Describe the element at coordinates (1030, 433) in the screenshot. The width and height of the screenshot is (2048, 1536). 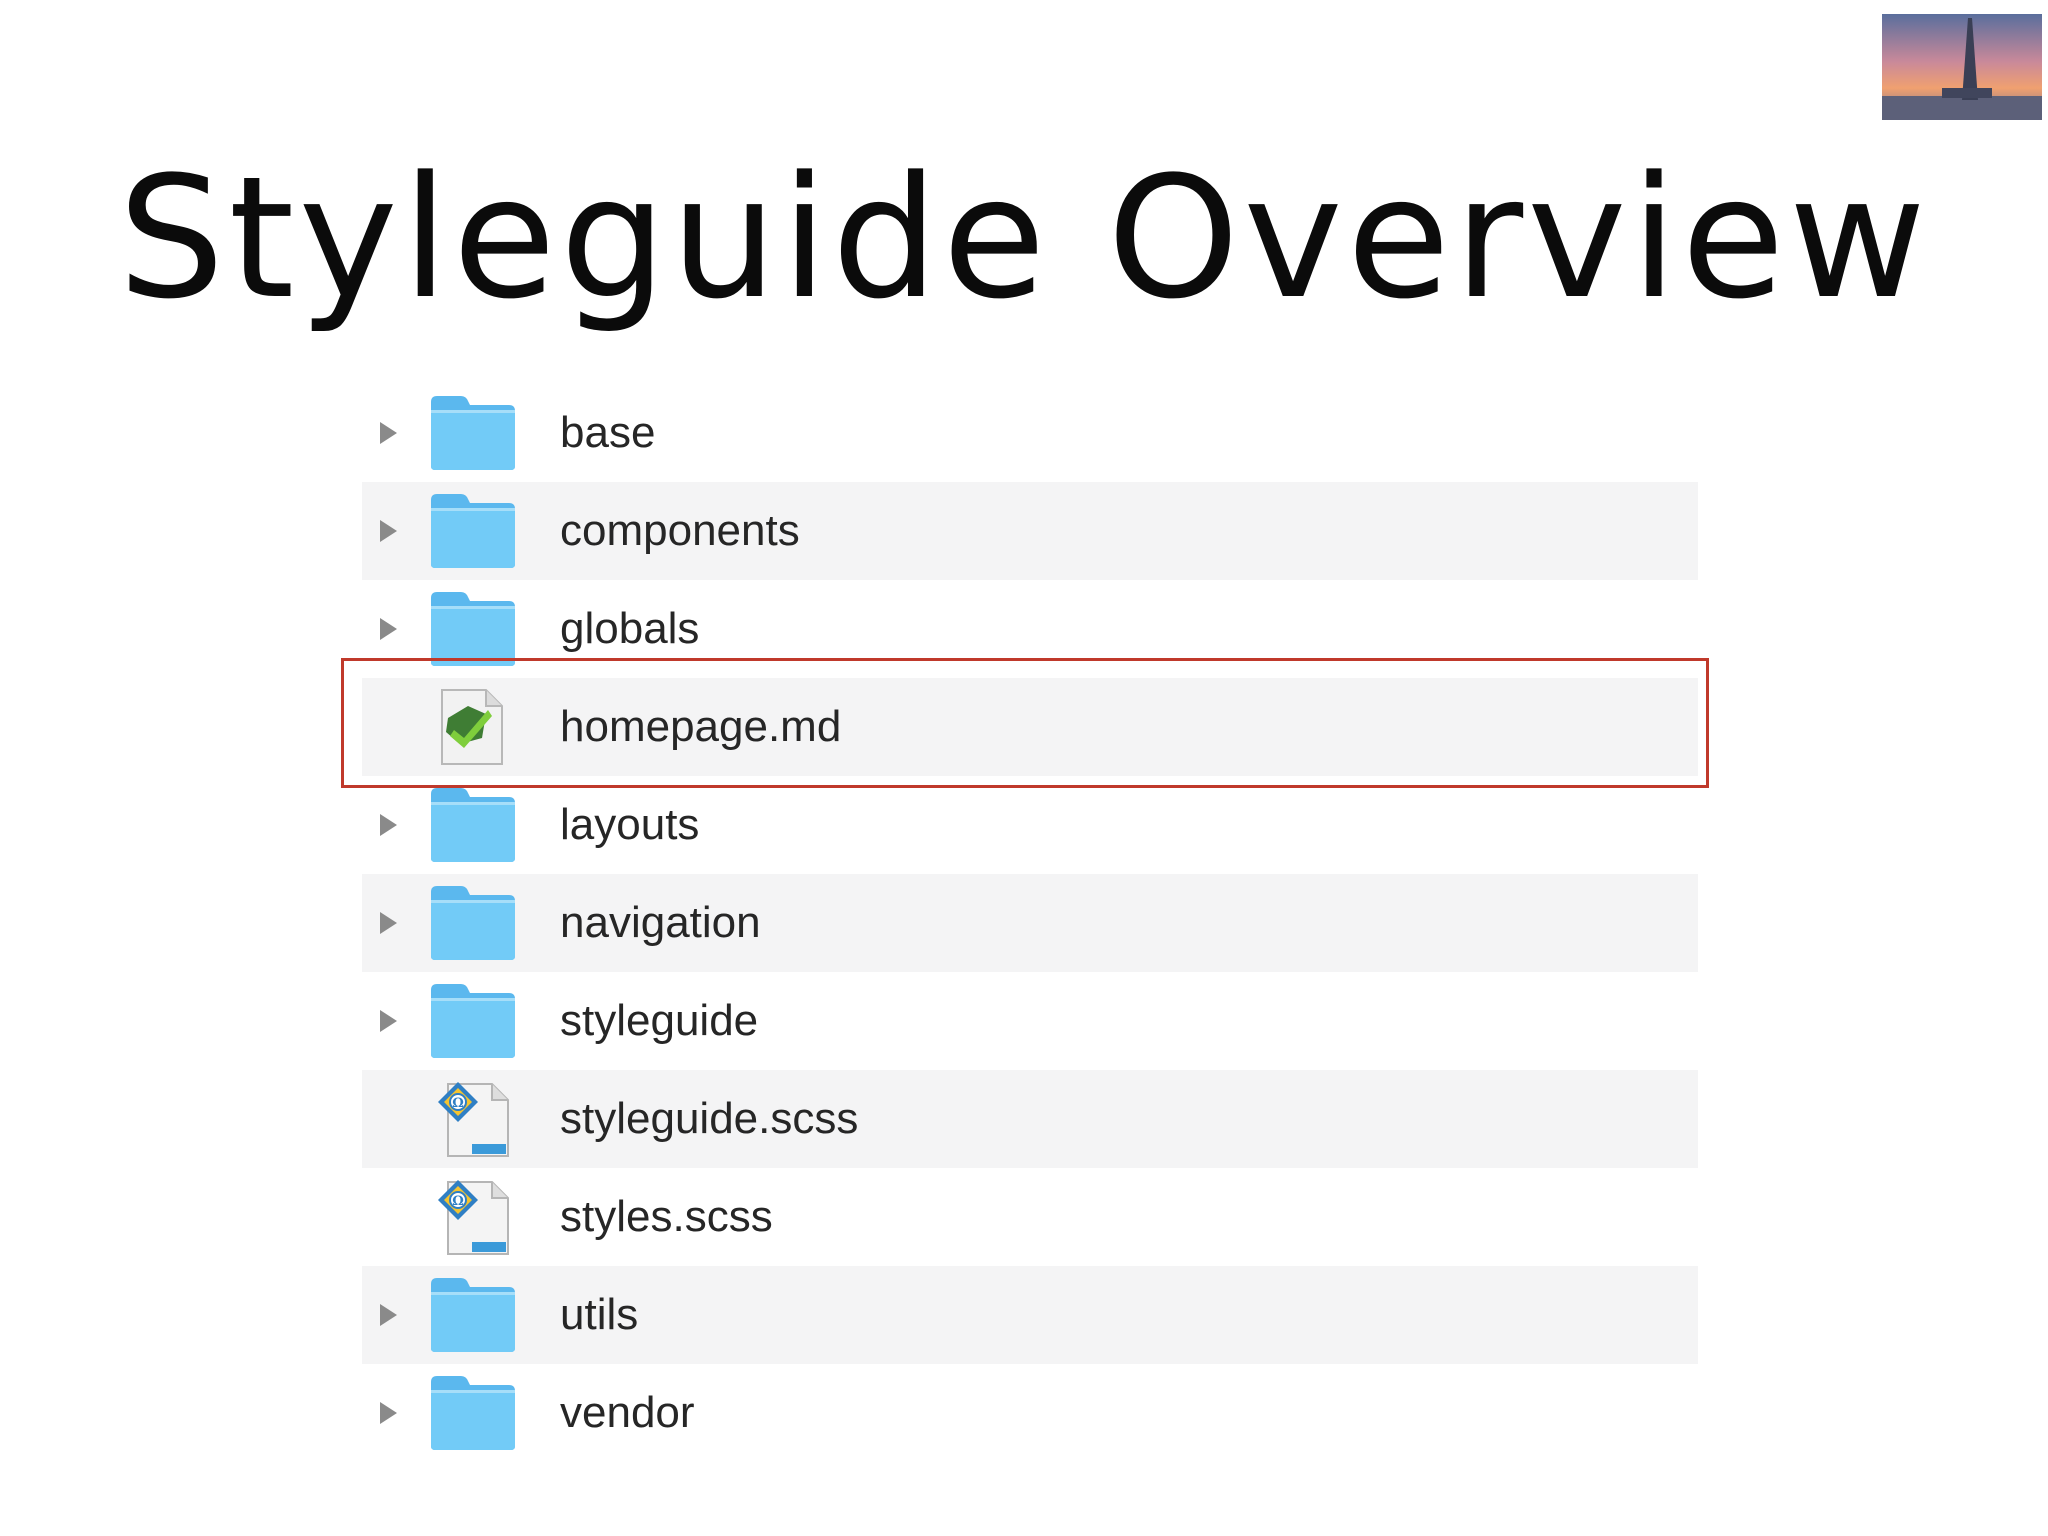
I see `folder-row: base` at that location.